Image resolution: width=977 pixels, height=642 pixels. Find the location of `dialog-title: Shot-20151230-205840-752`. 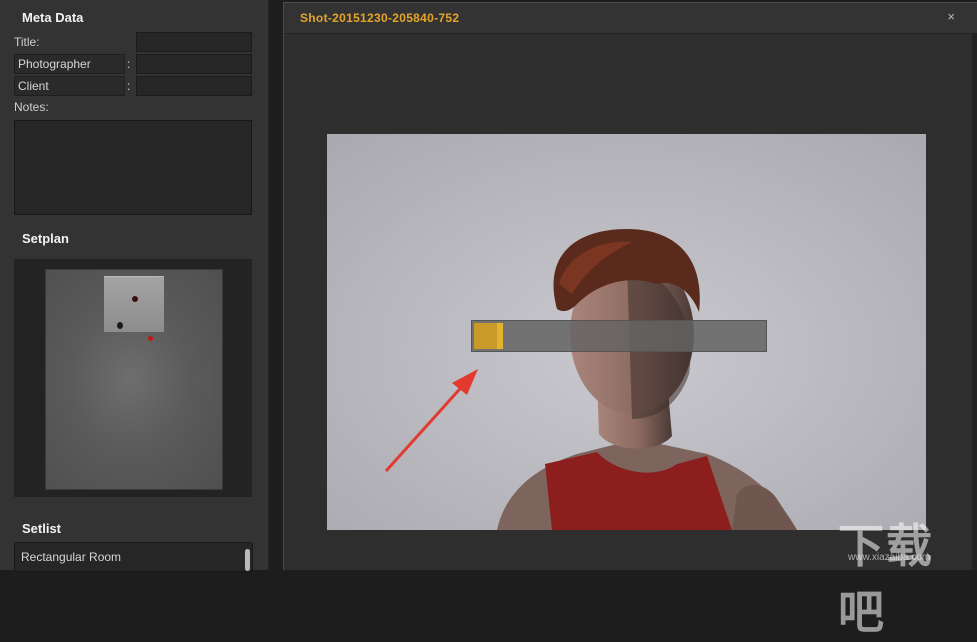

dialog-title: Shot-20151230-205840-752 is located at coordinates (380, 18).